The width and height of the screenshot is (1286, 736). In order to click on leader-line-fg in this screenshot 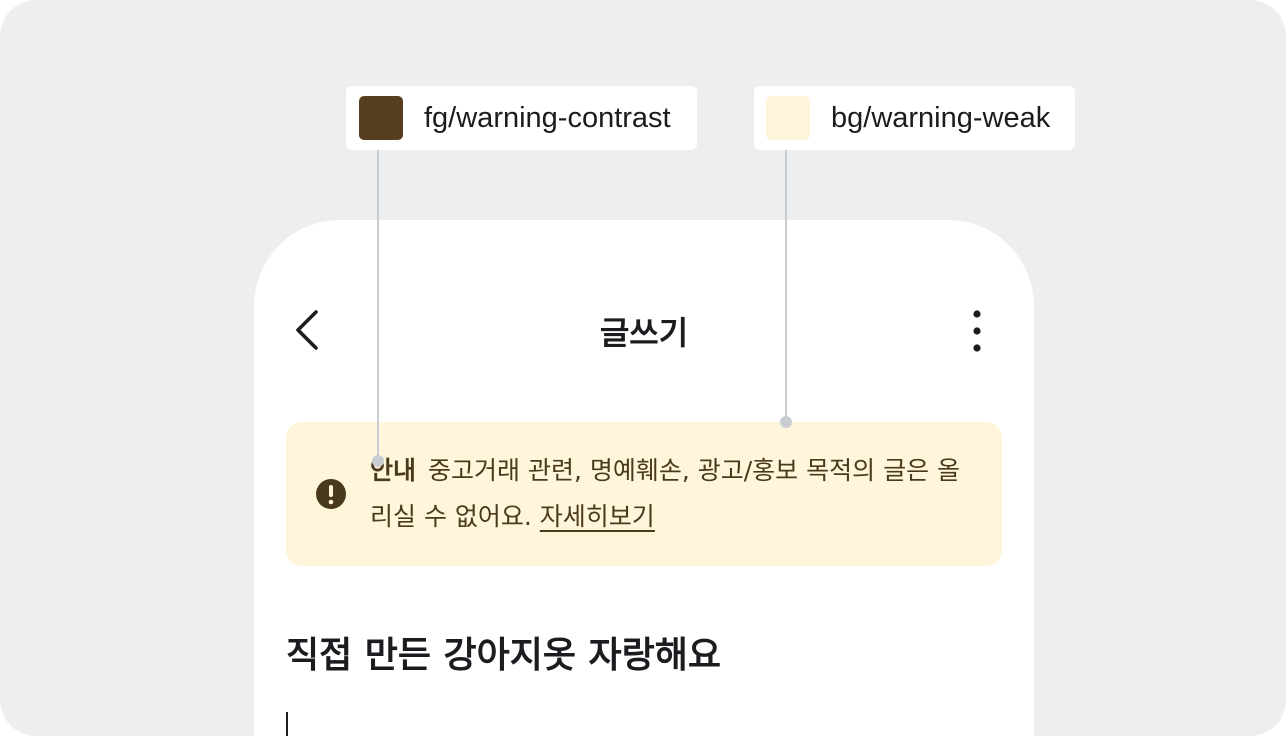, I will do `click(378, 305)`.